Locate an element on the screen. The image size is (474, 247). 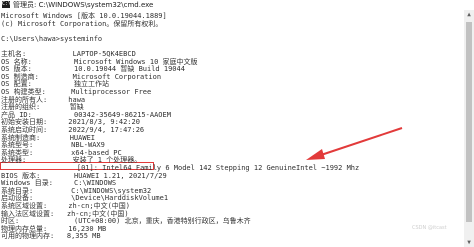
scrollbar-thumb is located at coordinates (469, 122).